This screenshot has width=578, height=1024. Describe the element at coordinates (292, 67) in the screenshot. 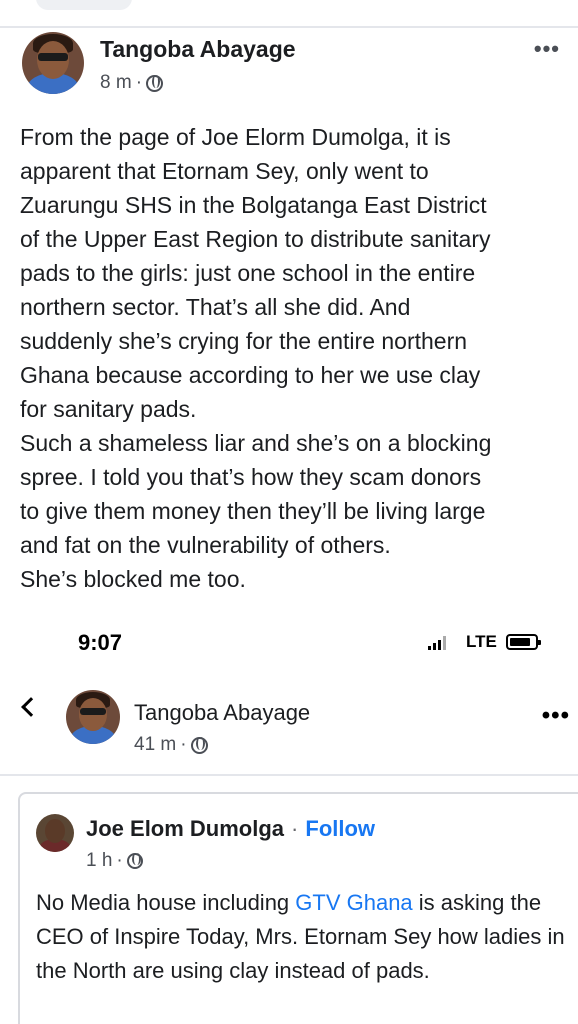

I see `post-header: Tangoba Abayage 8 m · •••` at that location.